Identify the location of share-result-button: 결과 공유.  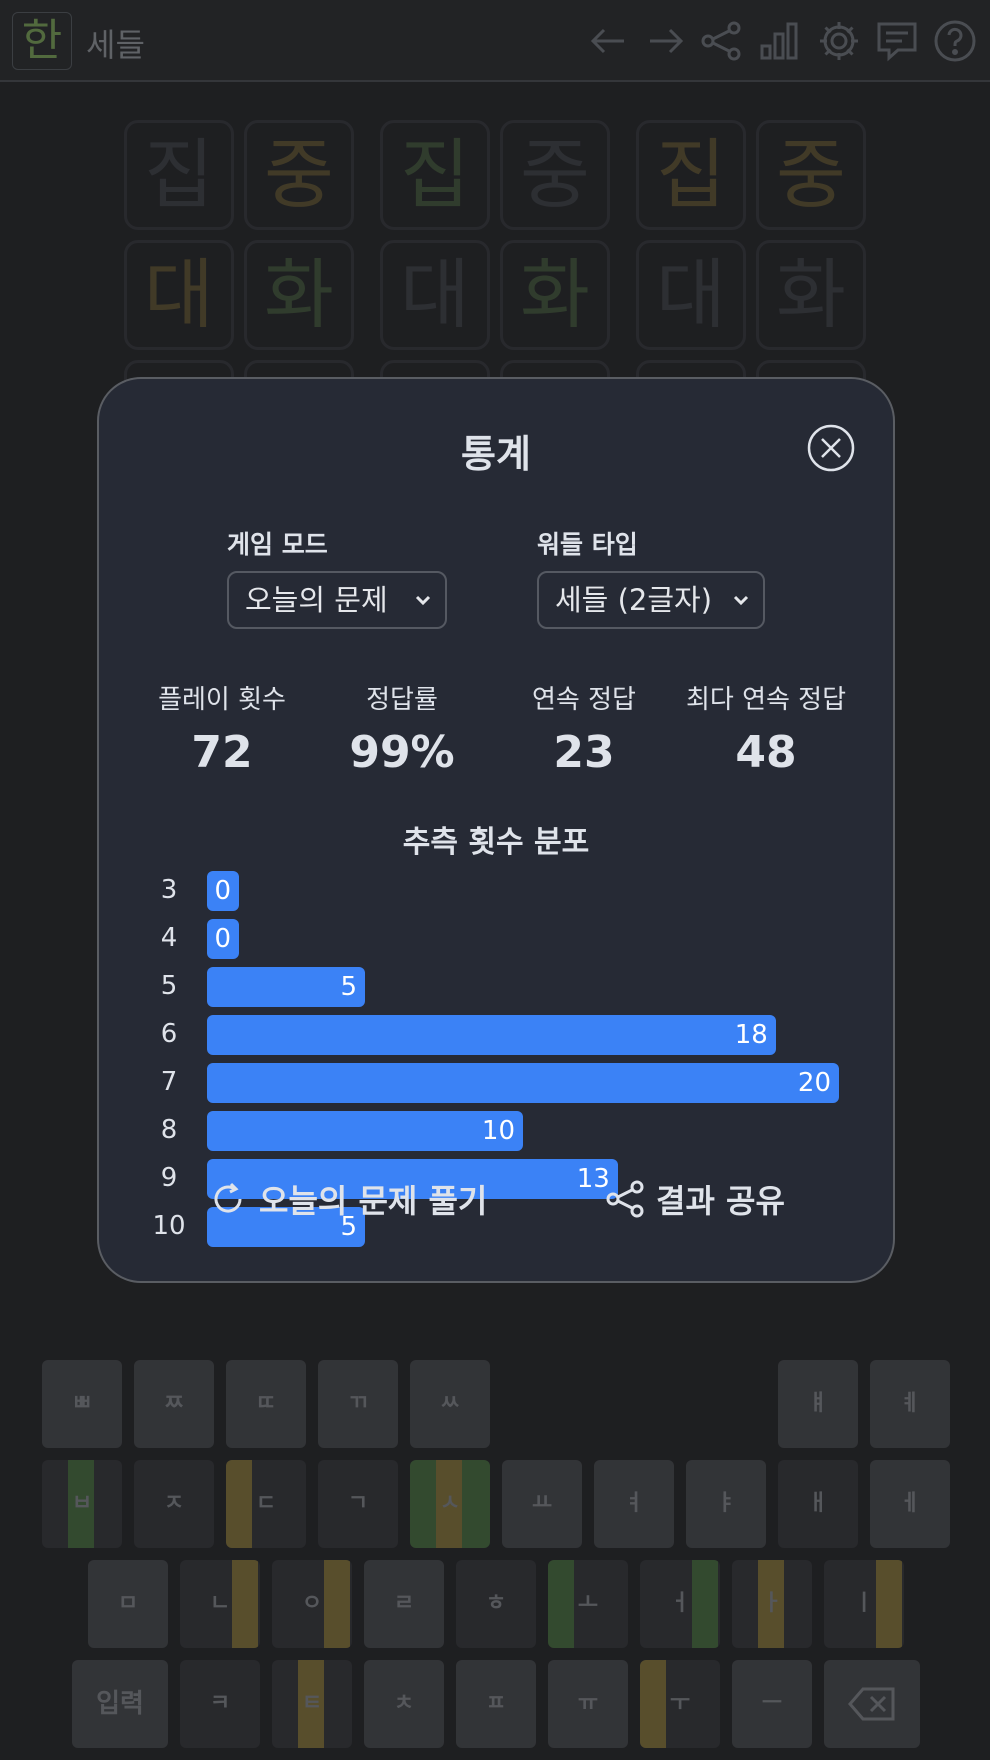
(694, 1199).